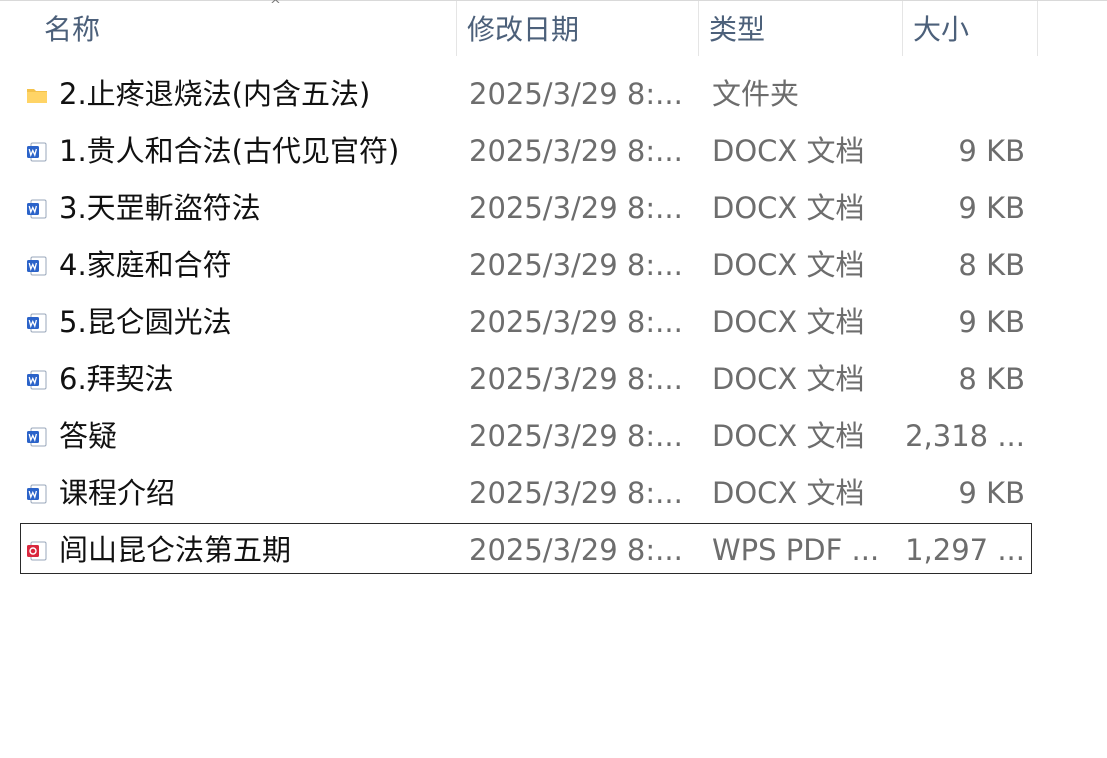 Image resolution: width=1107 pixels, height=758 pixels. I want to click on pdf-icon, so click(37, 551).